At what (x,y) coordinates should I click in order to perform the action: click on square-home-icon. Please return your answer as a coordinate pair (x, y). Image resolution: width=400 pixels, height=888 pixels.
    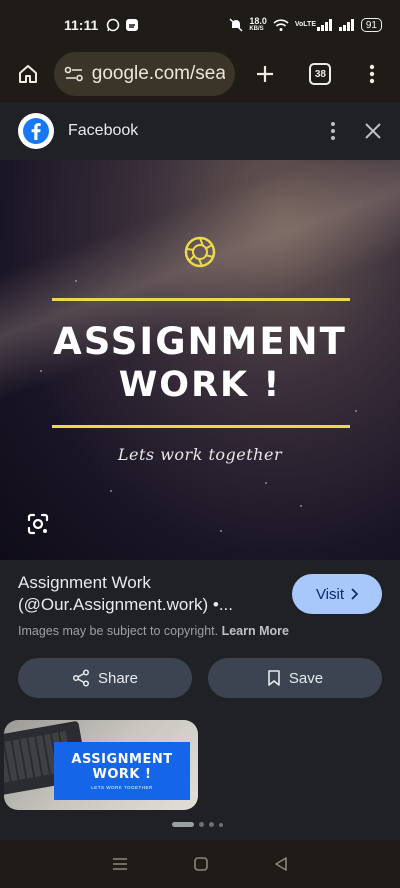
    Looking at the image, I should click on (201, 864).